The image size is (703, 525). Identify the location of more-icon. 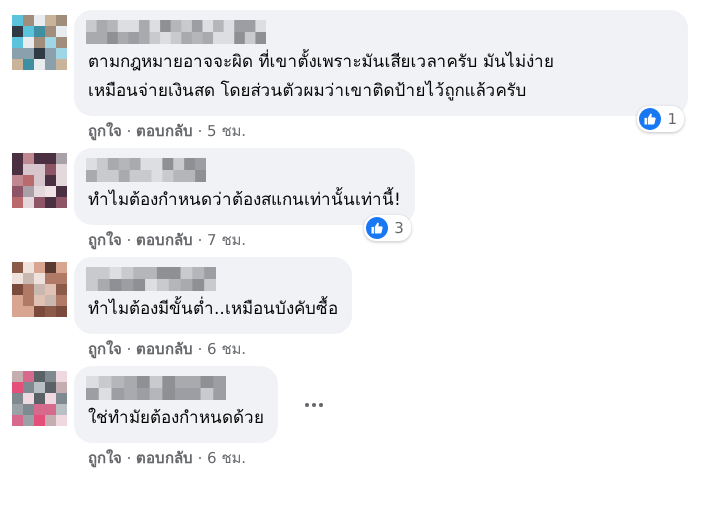
(314, 405).